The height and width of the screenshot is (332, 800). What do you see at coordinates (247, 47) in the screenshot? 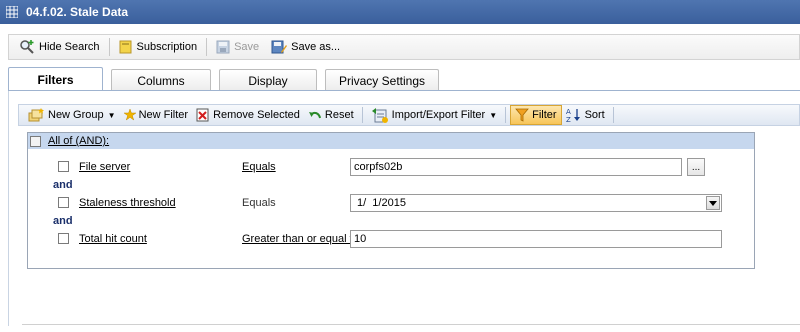
I see `save-label: Save` at bounding box center [247, 47].